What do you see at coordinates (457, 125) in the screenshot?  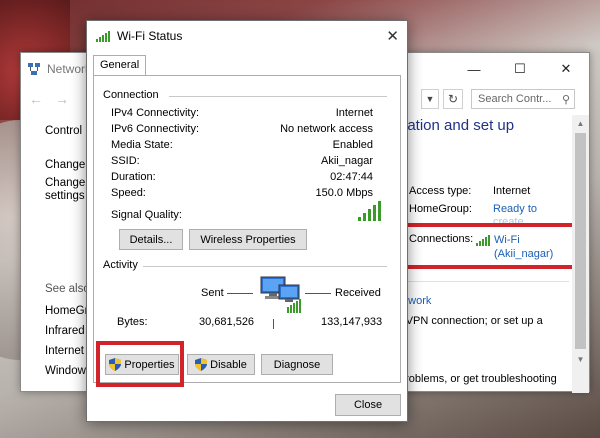 I see `page-title: nation and set up` at bounding box center [457, 125].